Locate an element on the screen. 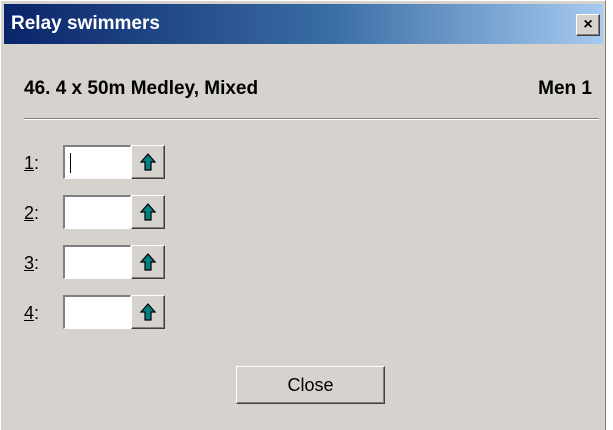 Image resolution: width=613 pixels, height=430 pixels. window-close-button: × is located at coordinates (588, 25).